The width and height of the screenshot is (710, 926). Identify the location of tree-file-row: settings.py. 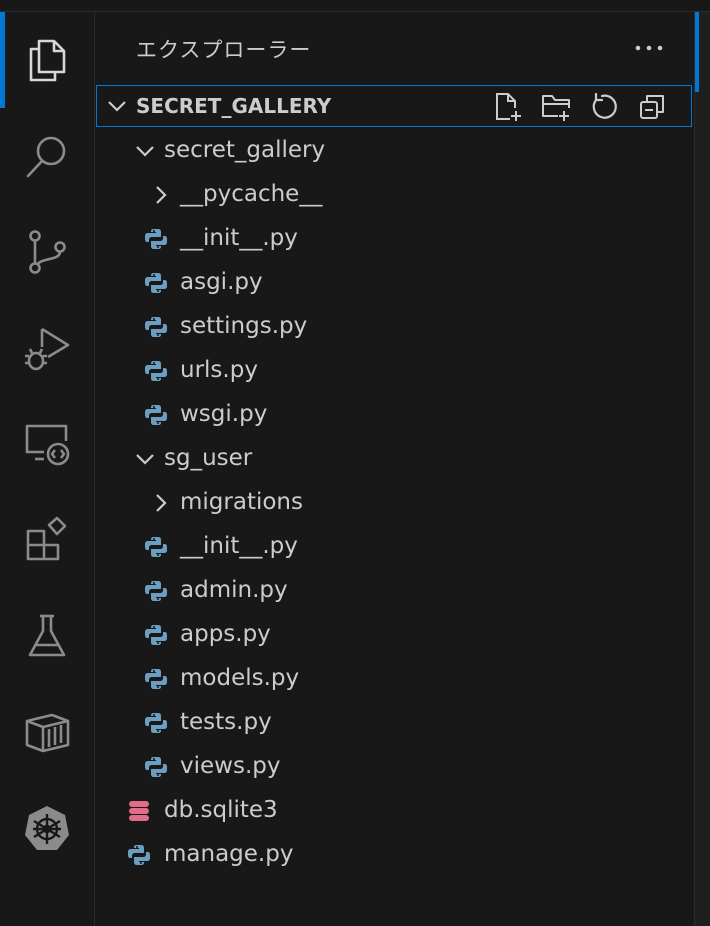
(394, 327).